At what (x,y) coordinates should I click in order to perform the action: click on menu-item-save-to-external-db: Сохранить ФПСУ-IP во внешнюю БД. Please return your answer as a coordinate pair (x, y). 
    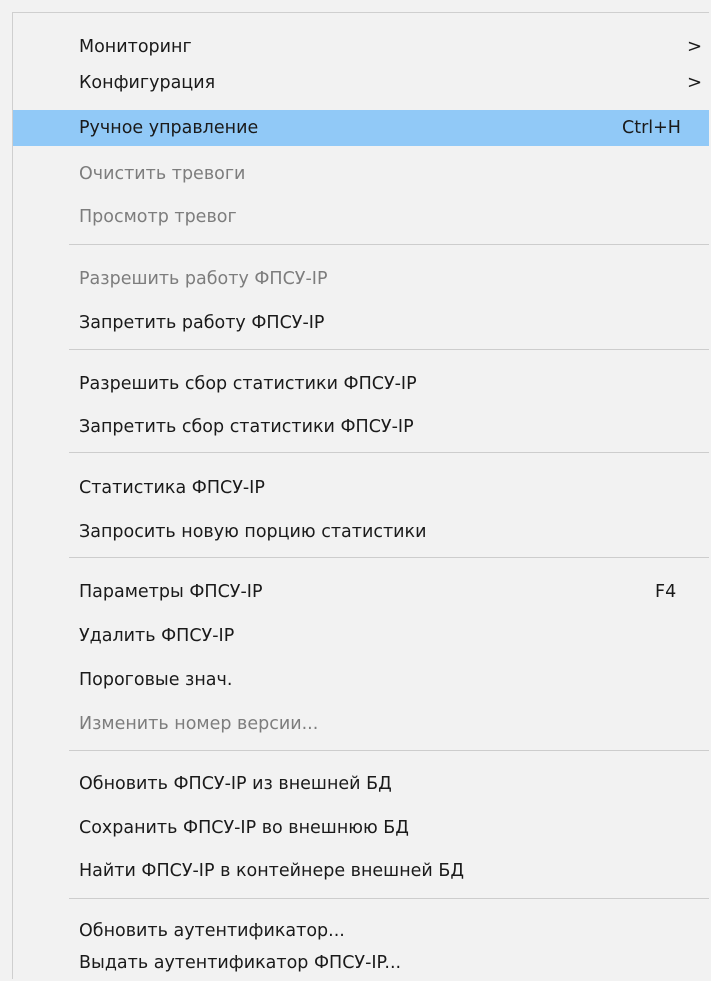
    Looking at the image, I should click on (361, 828).